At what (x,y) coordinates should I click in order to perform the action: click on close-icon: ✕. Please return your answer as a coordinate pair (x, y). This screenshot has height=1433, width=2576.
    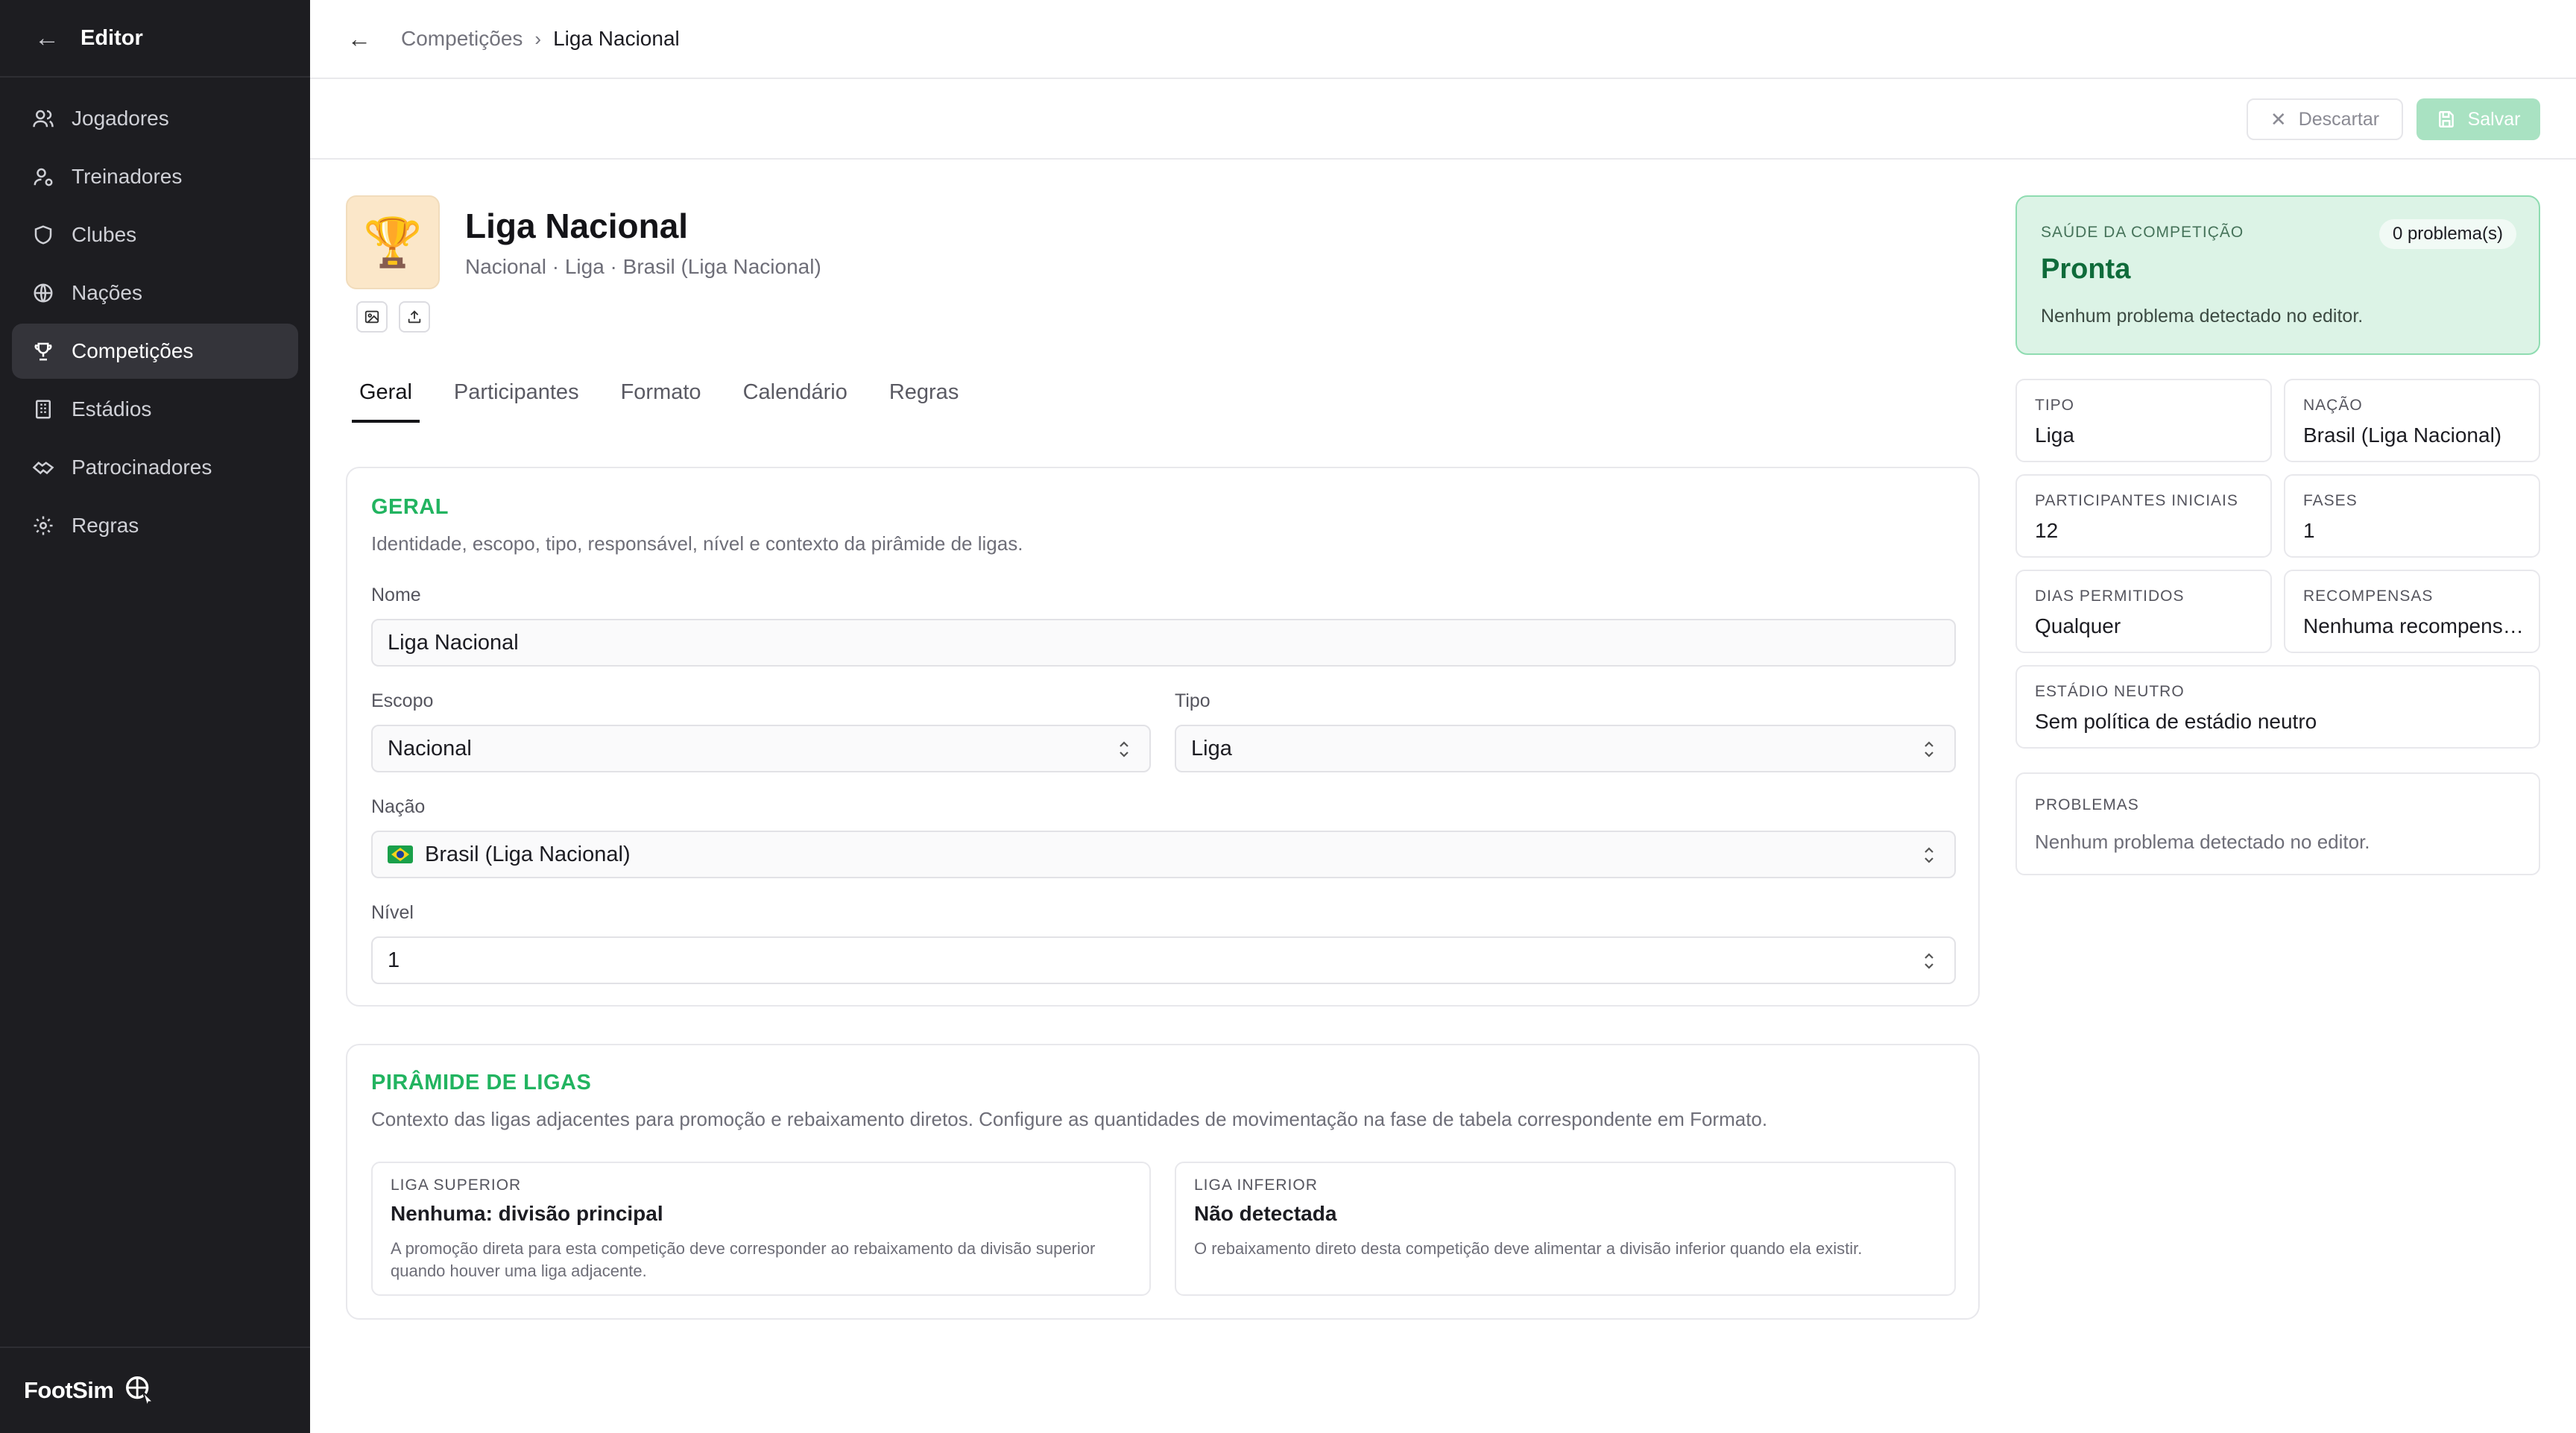
    Looking at the image, I should click on (2278, 119).